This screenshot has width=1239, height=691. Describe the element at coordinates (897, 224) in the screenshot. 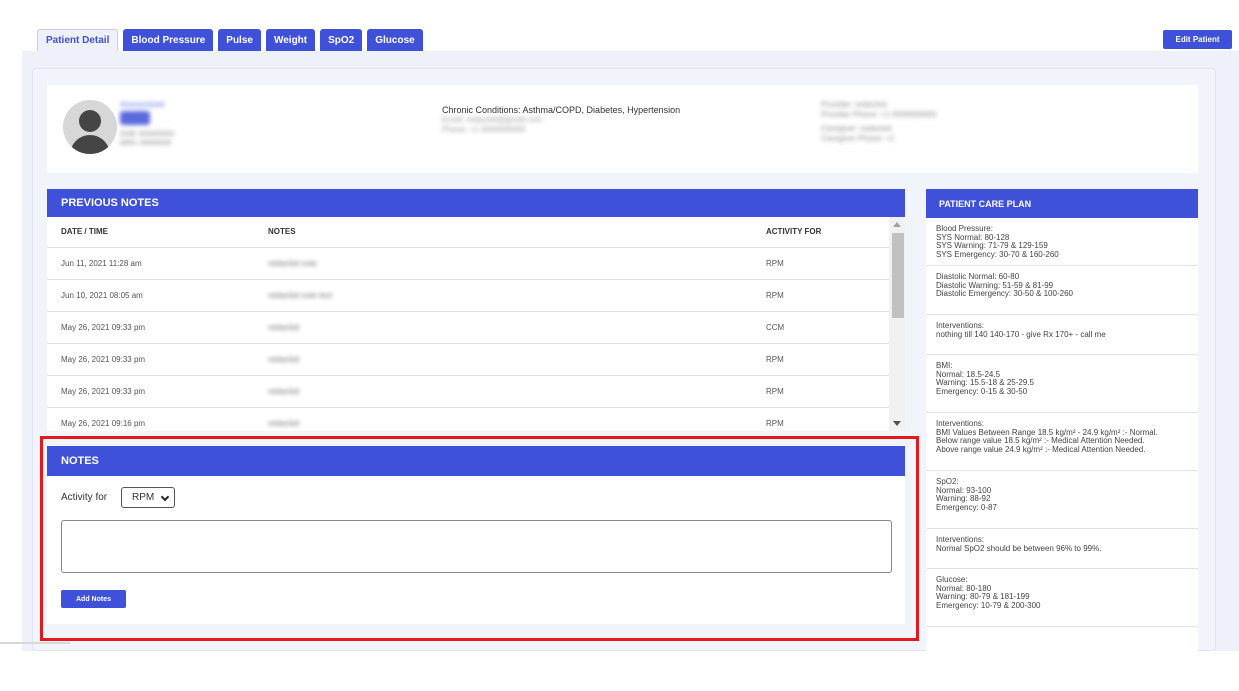

I see `scroll-up-arrow-icon` at that location.